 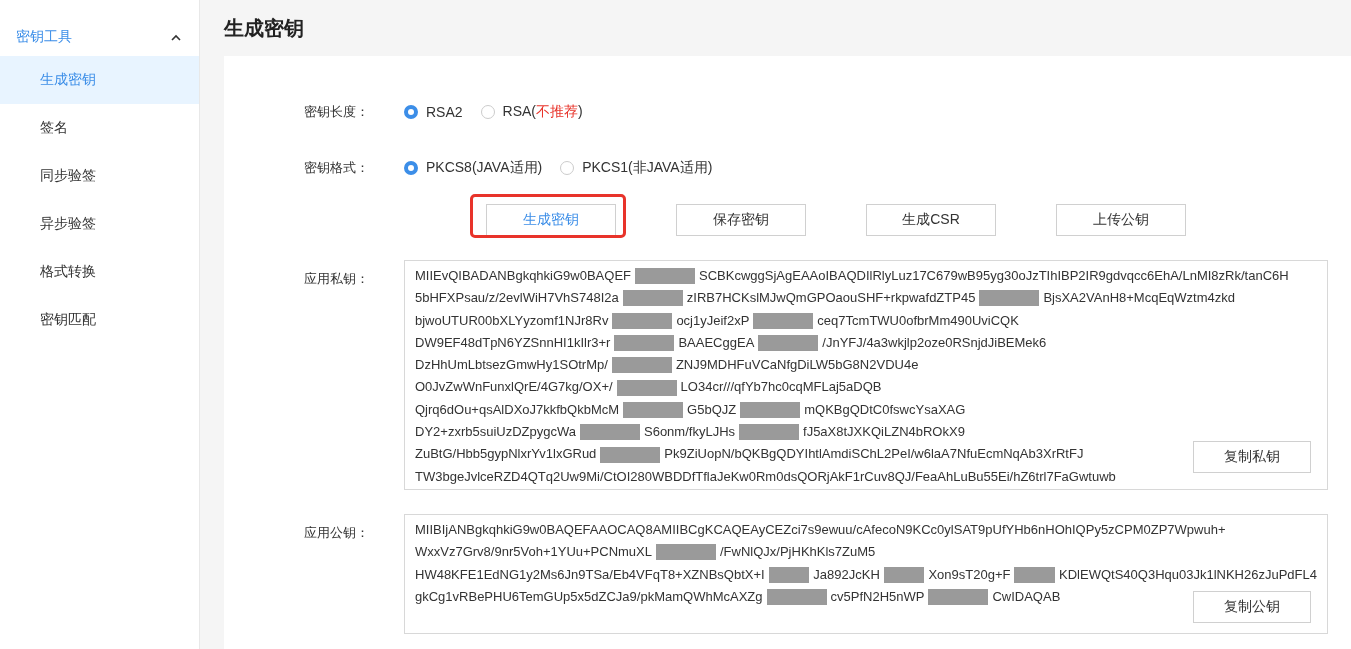 What do you see at coordinates (798, 552) in the screenshot?
I see `key-text: /FwNlQJx/PjHKhKls7ZuM5` at bounding box center [798, 552].